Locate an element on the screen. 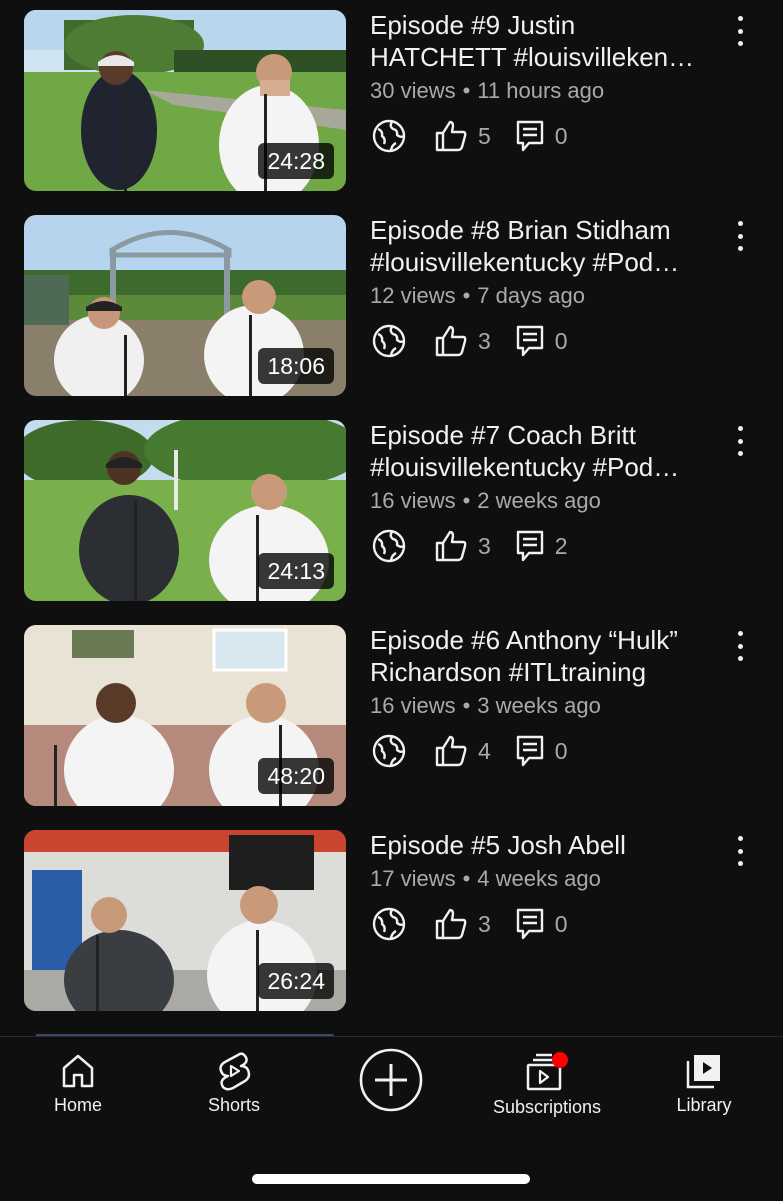 The width and height of the screenshot is (783, 1201). video-stats: 5 0 is located at coordinates (547, 136).